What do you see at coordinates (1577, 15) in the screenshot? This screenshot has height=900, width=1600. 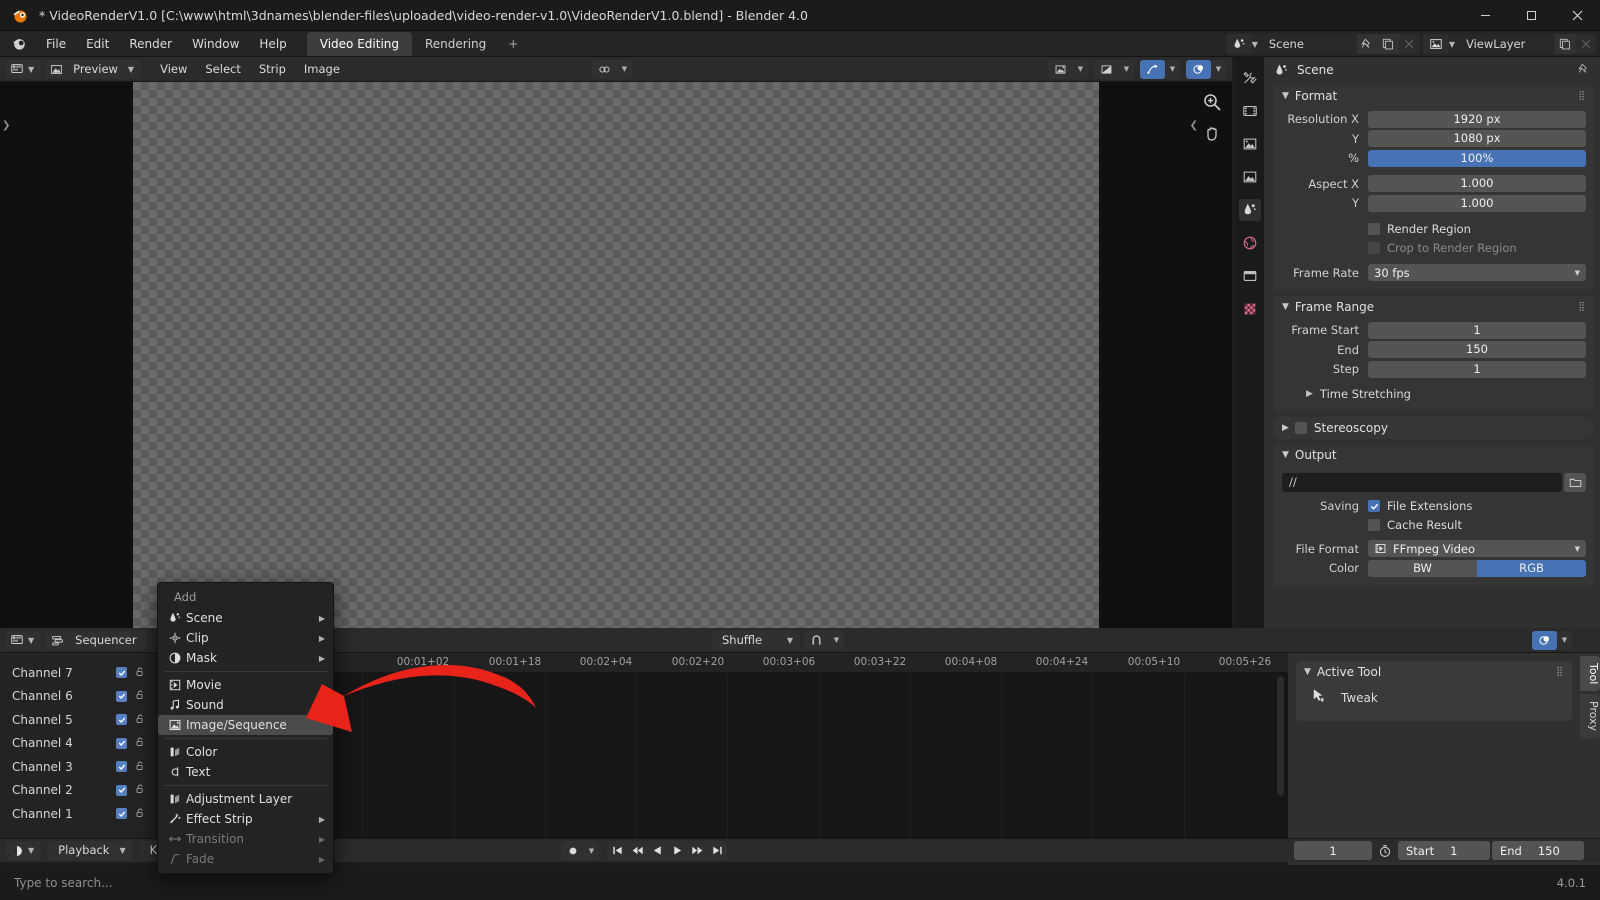 I see `close-button` at bounding box center [1577, 15].